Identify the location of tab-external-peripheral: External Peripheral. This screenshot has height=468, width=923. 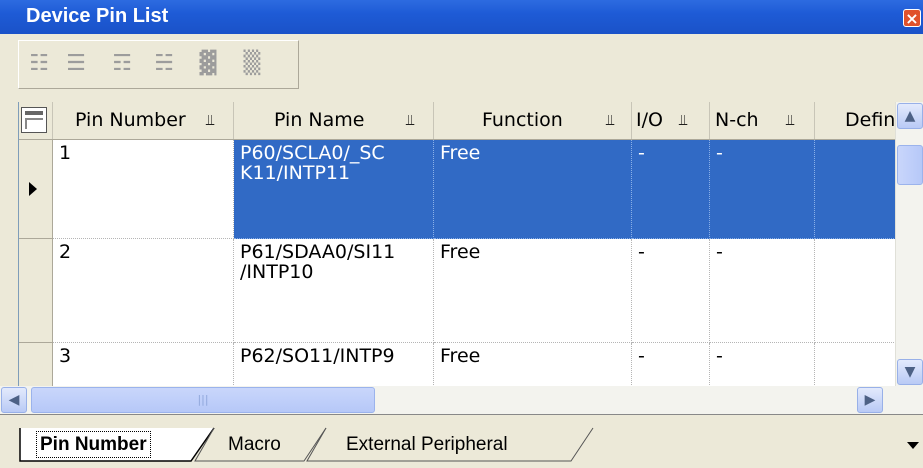
(427, 444).